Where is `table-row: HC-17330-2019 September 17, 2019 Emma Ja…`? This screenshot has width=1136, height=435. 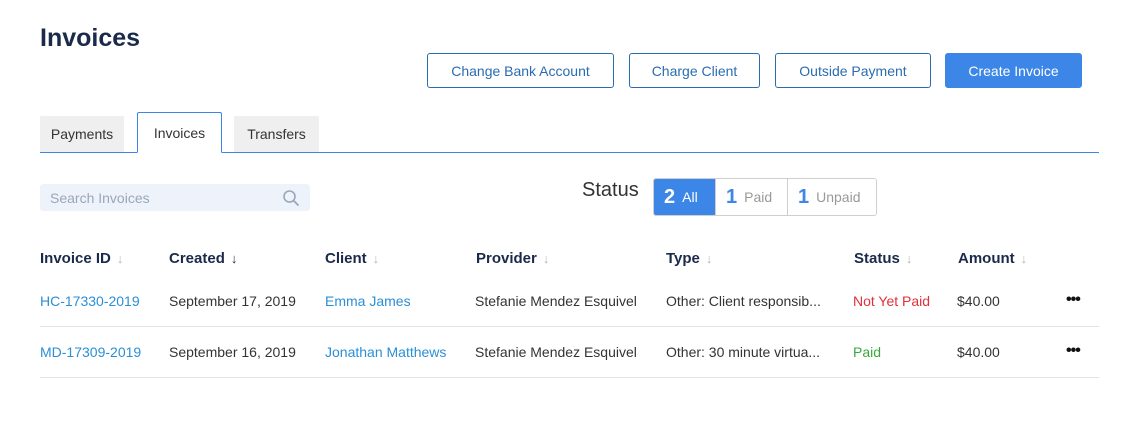
table-row: HC-17330-2019 September 17, 2019 Emma Ja… is located at coordinates (569, 301).